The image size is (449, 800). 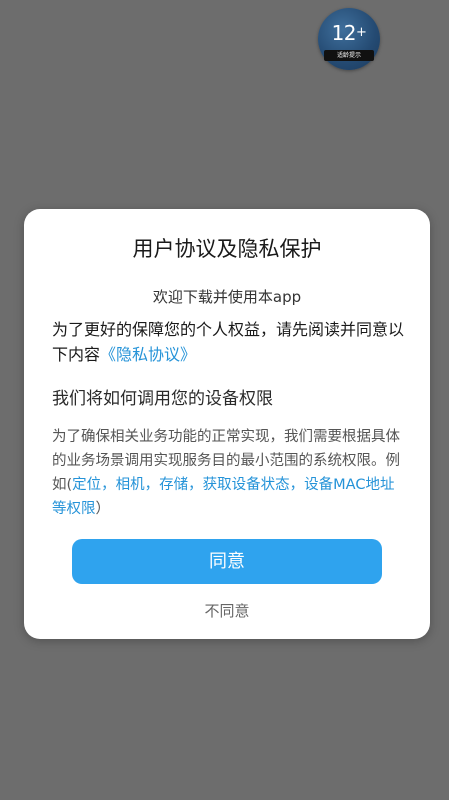 I want to click on permissions-close-paren: ）, so click(x=103, y=509).